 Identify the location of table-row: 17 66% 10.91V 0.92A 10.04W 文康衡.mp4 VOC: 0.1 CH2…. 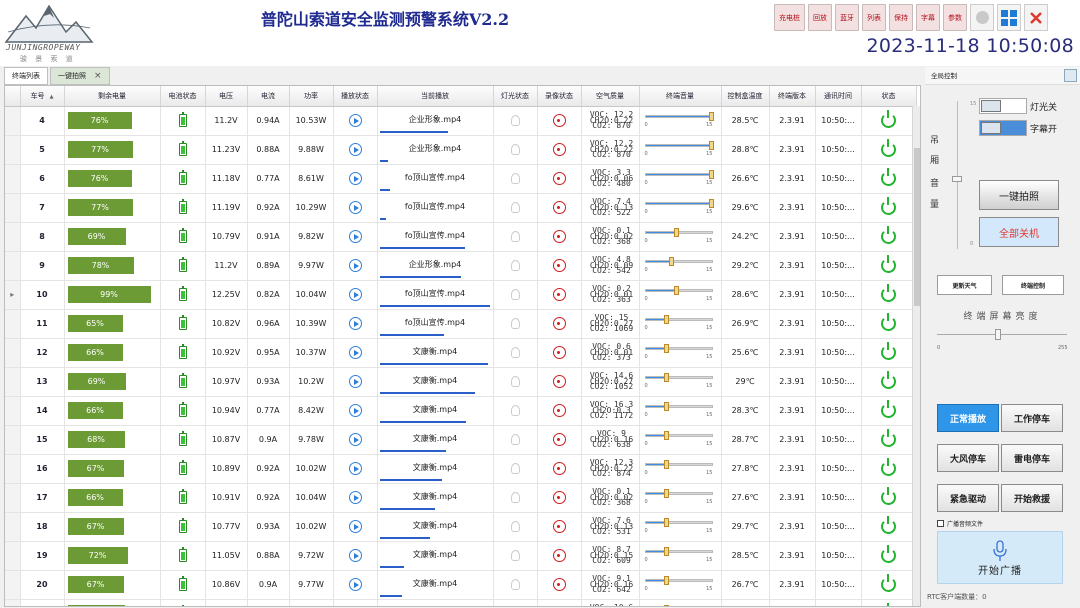
(461, 498).